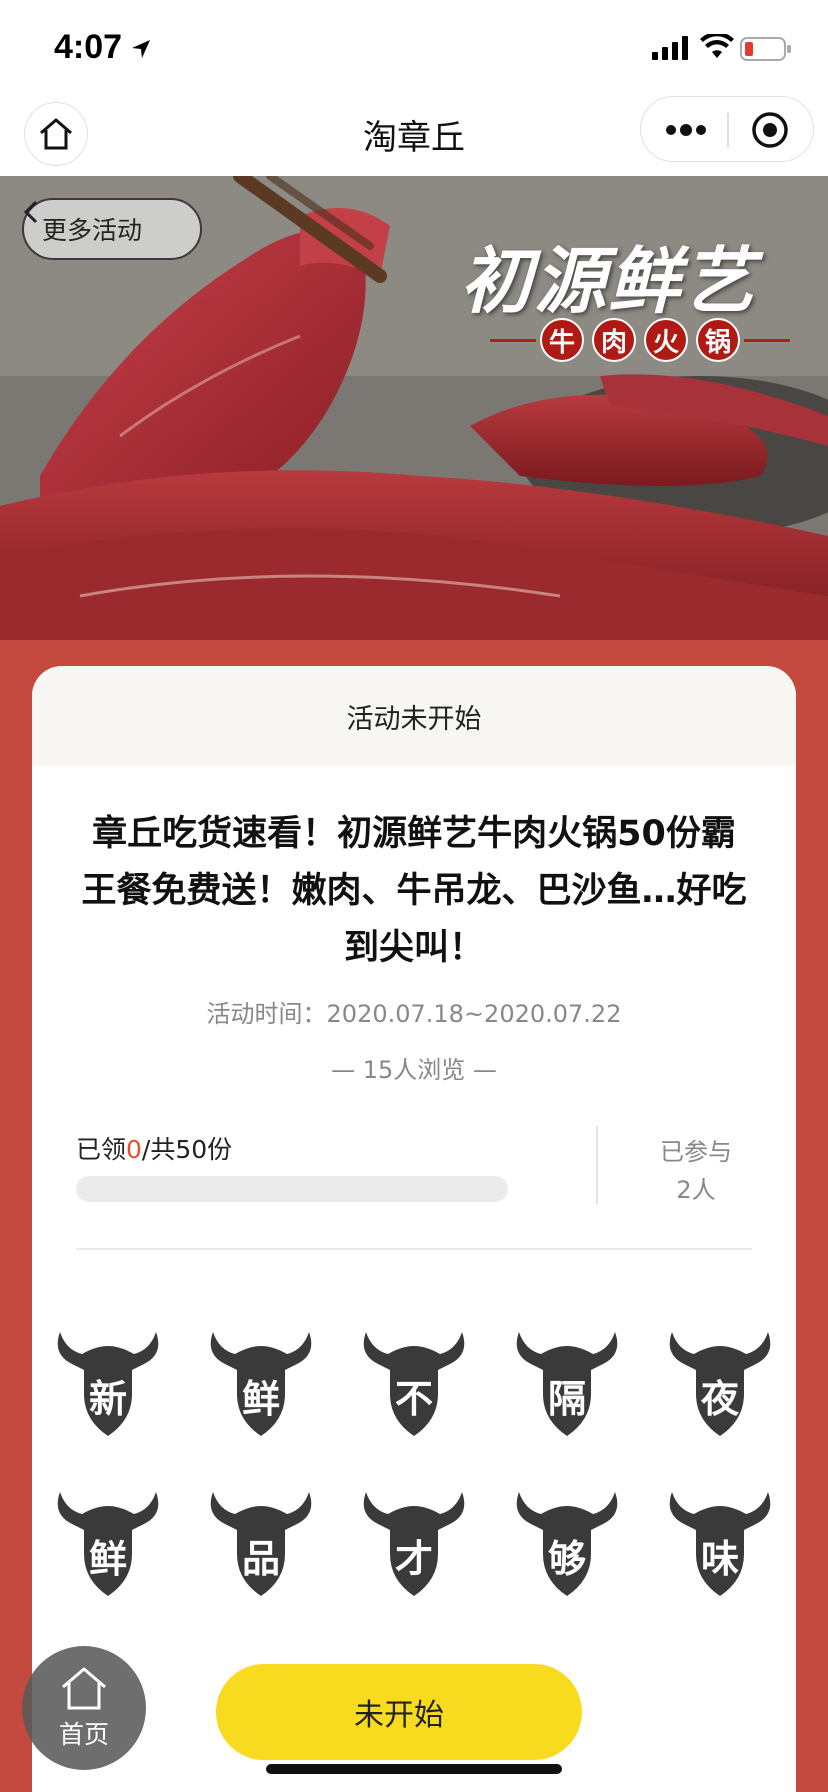 This screenshot has height=1792, width=828. Describe the element at coordinates (414, 1769) in the screenshot. I see `home-indicator` at that location.